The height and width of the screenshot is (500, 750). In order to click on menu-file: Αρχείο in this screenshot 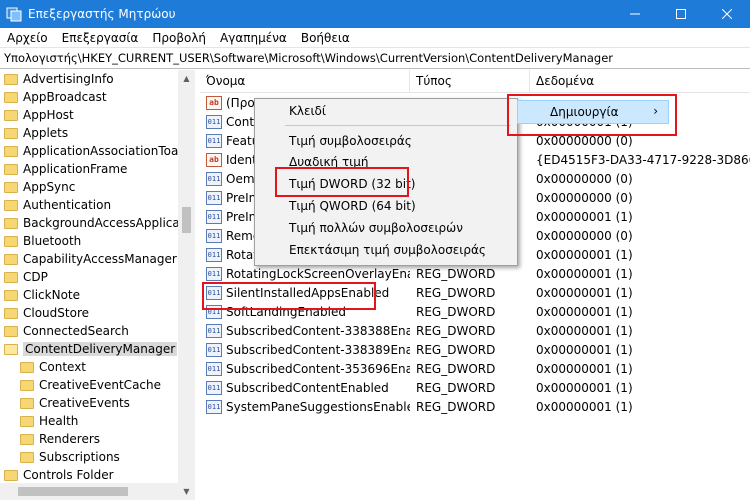, I will do `click(27, 38)`.